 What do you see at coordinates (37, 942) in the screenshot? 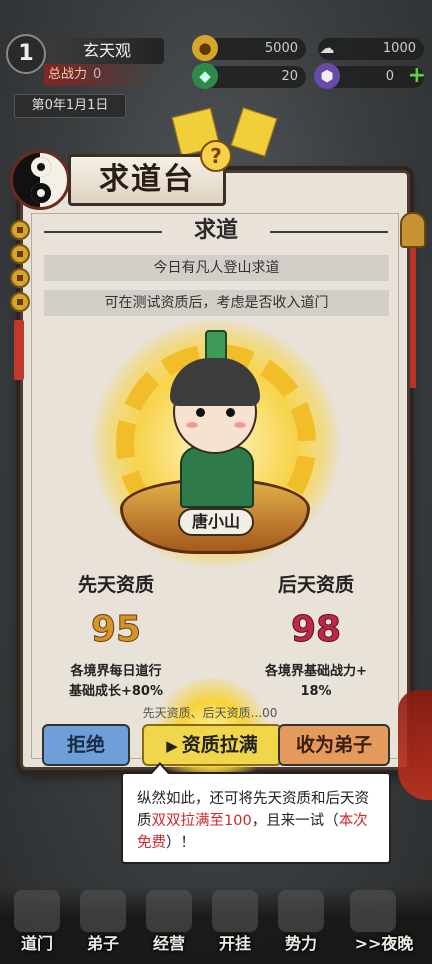
I see `nav-sect: 道门` at bounding box center [37, 942].